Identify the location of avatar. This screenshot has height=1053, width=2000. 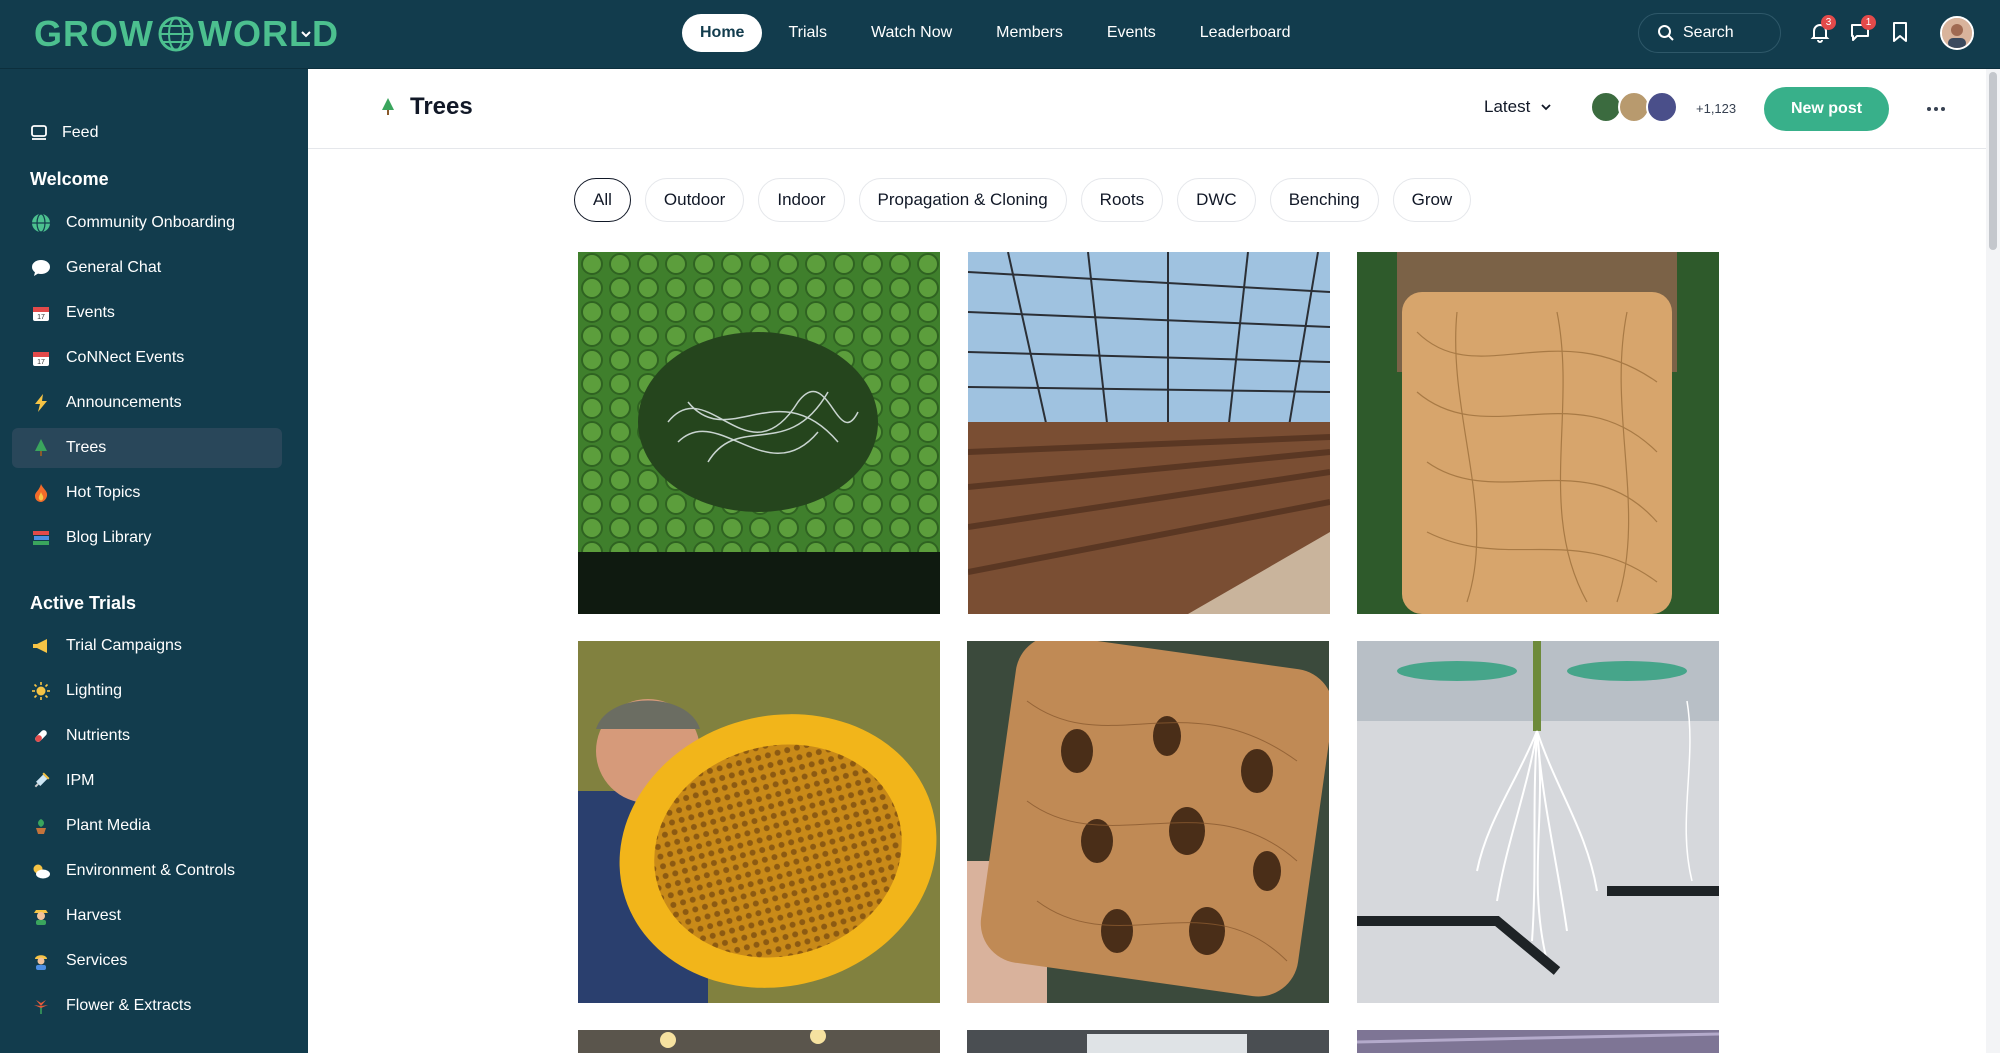
(1662, 107).